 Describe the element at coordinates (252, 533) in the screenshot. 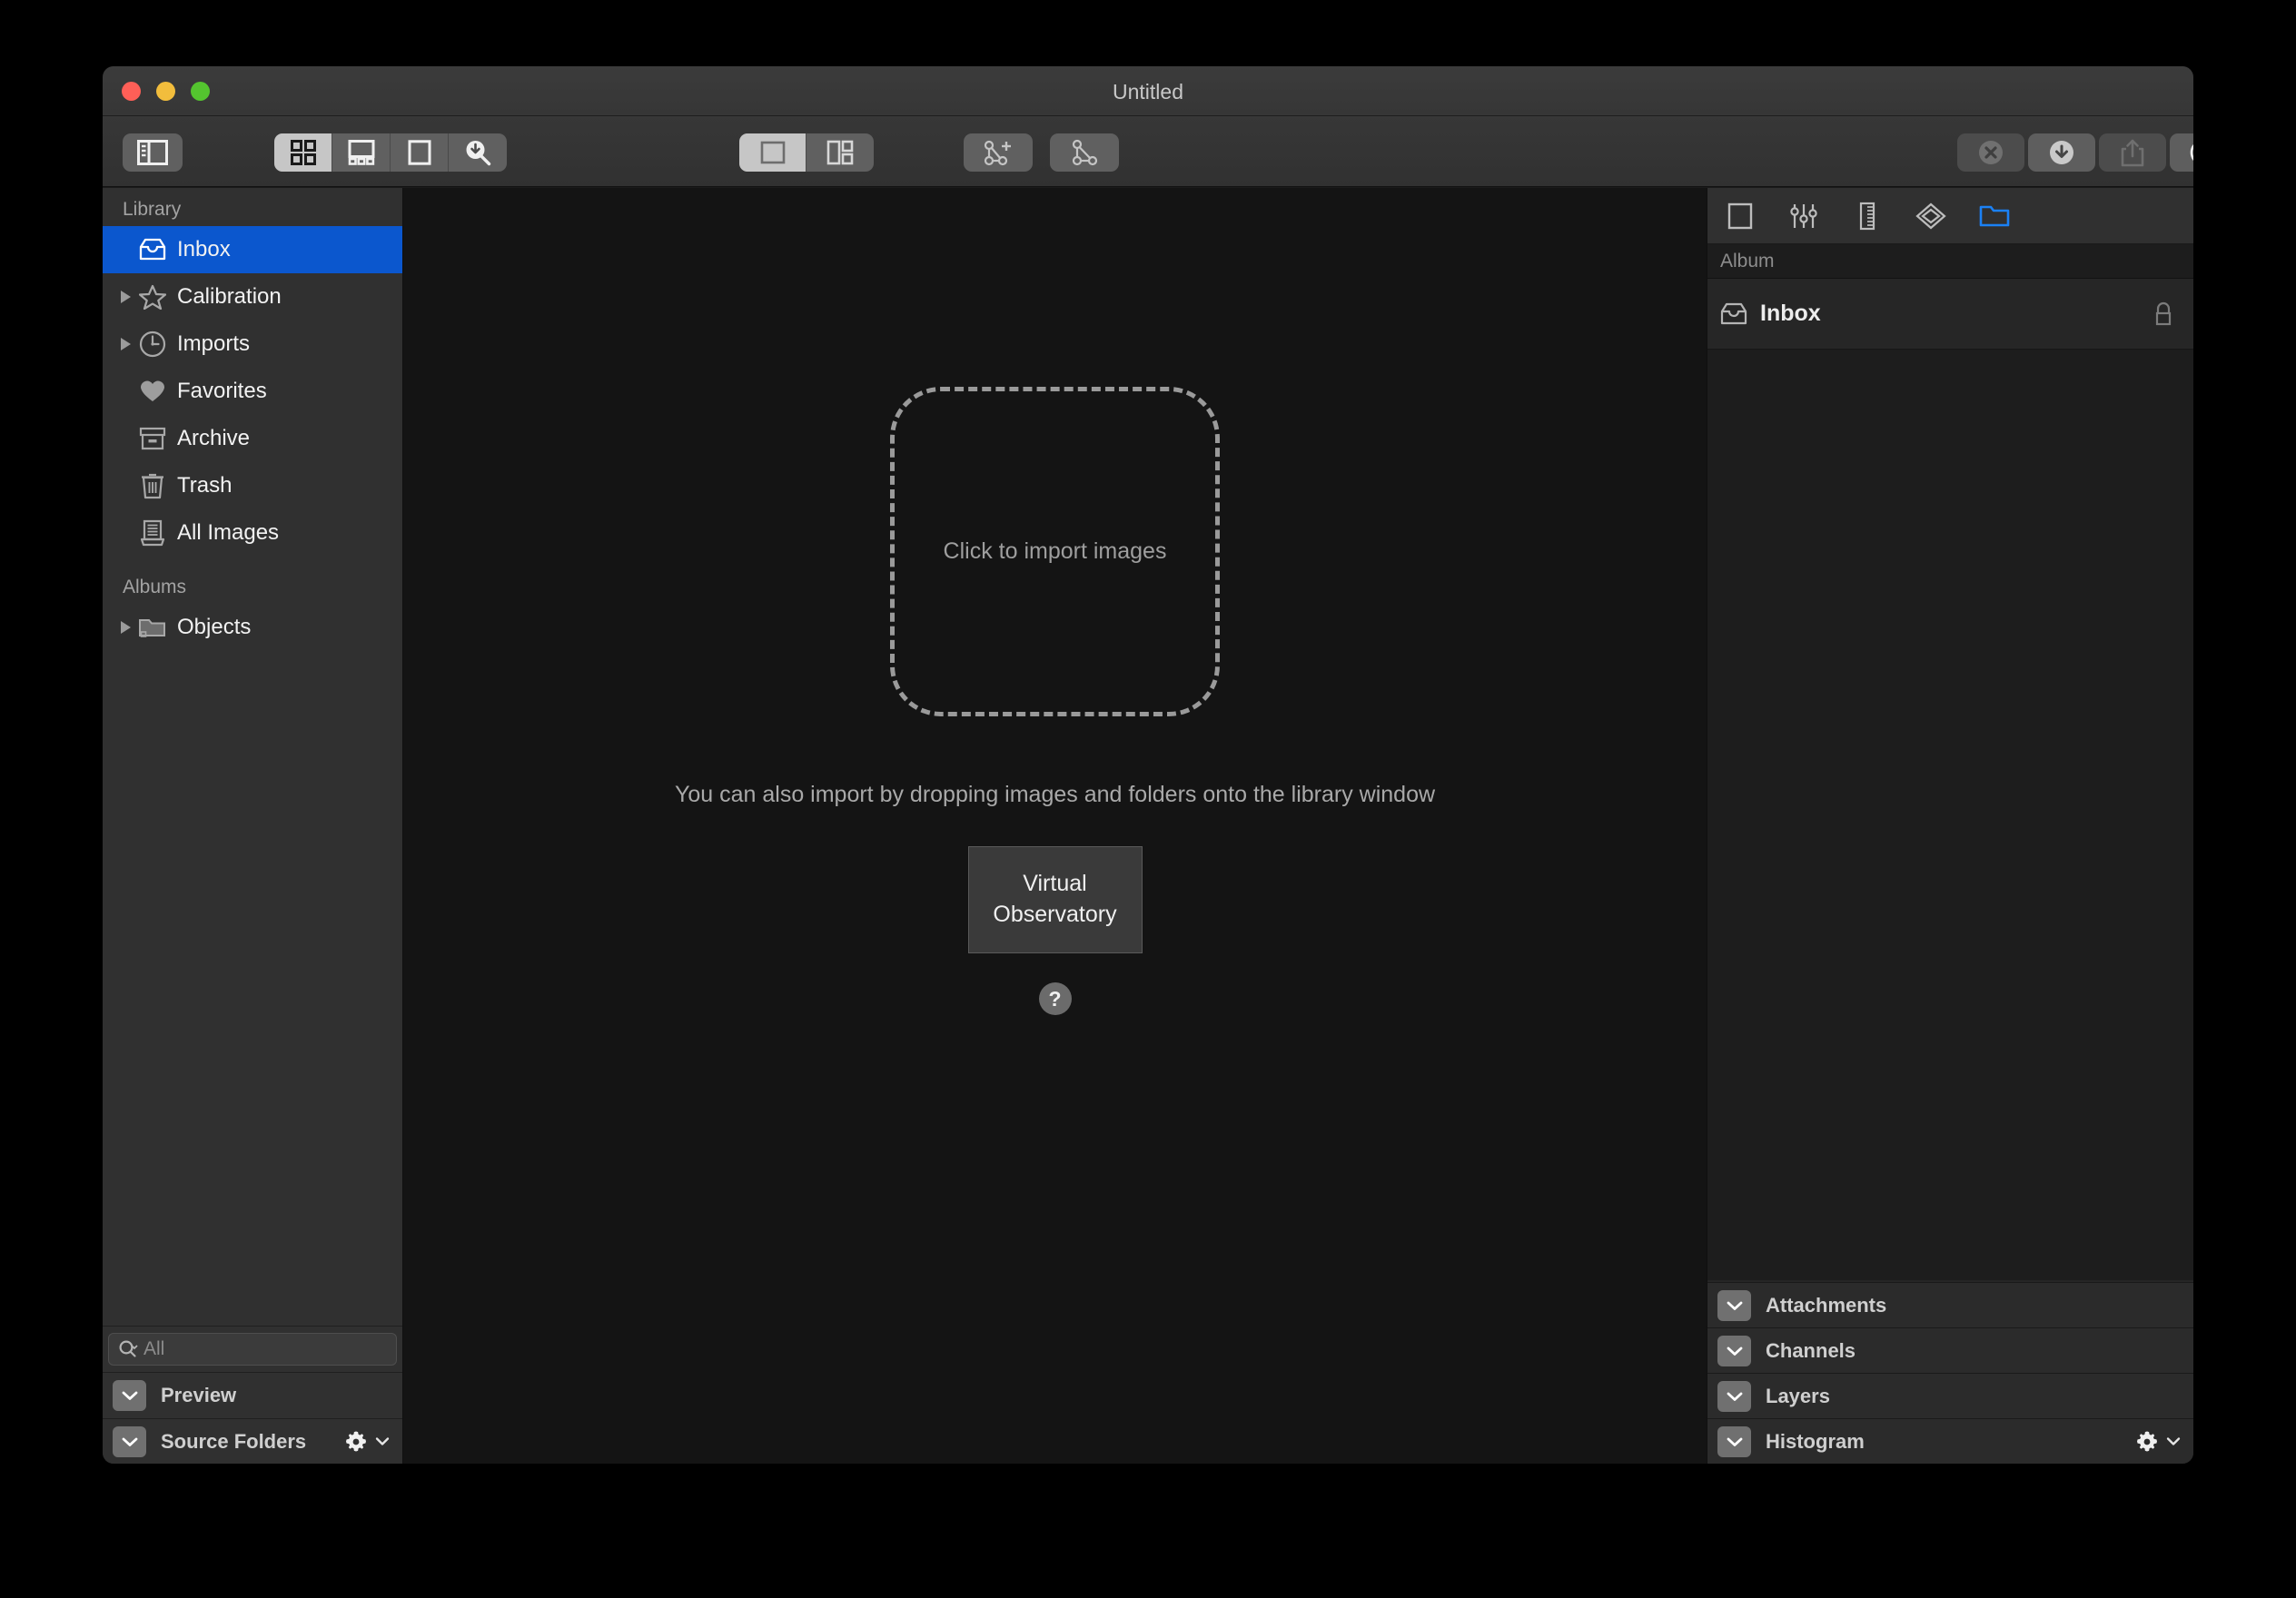

I see `sidebar-item-all-images: All Images` at that location.